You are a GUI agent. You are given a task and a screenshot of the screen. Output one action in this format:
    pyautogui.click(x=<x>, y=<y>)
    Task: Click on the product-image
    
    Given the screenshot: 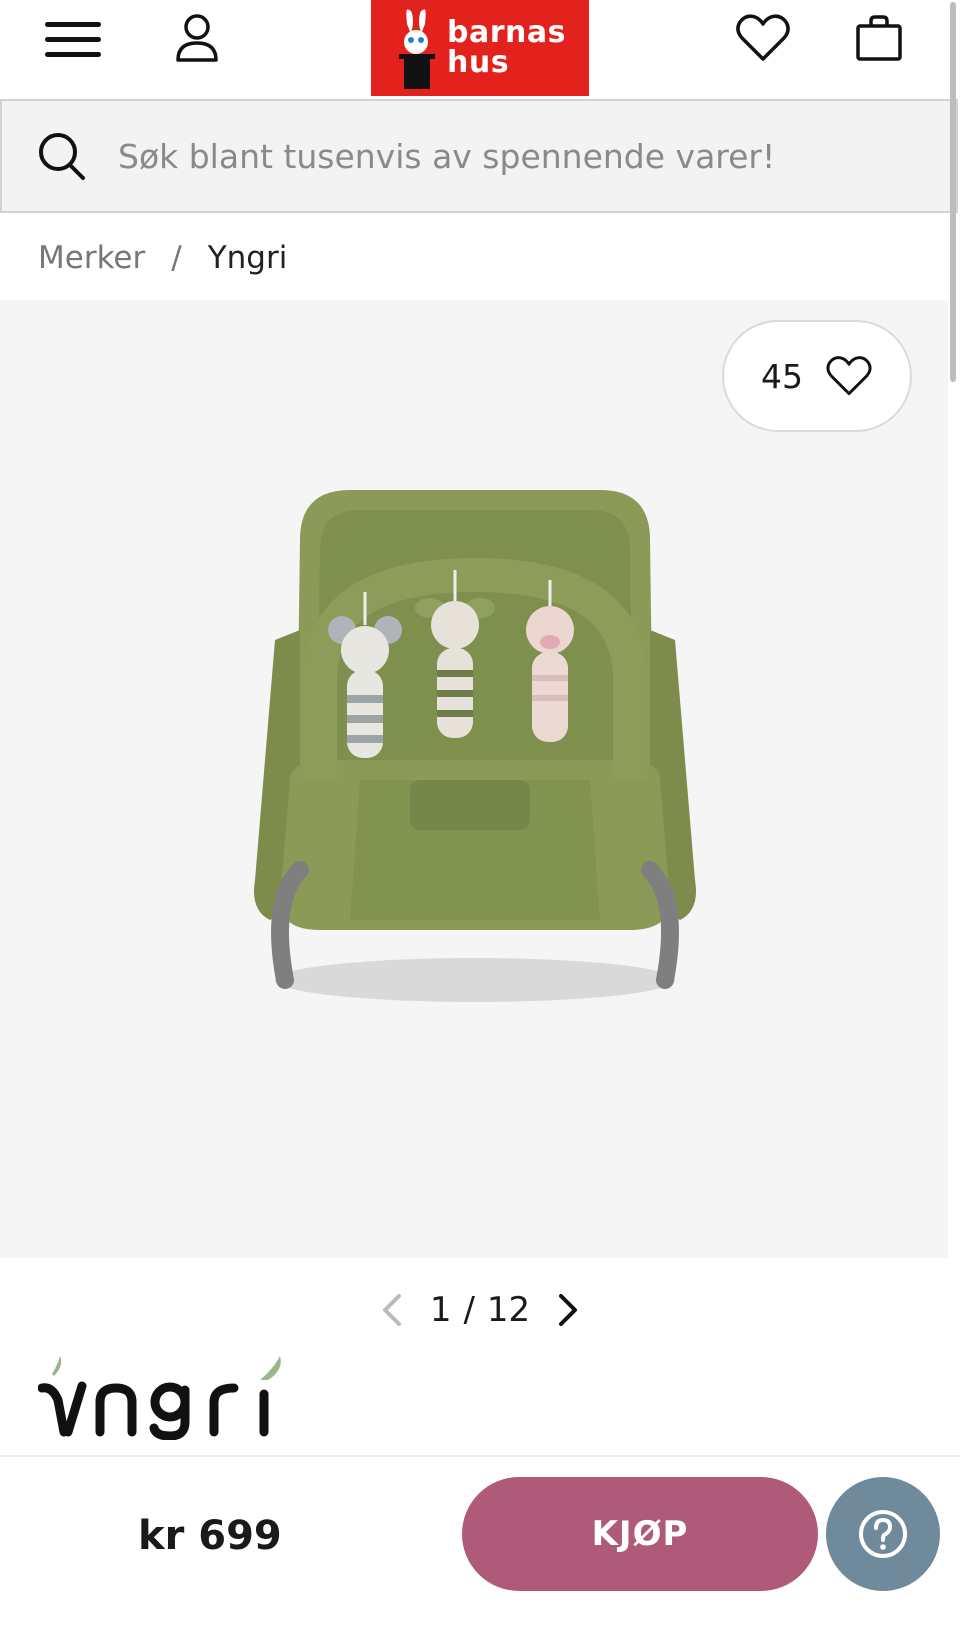 What is the action you would take?
    pyautogui.click(x=475, y=746)
    